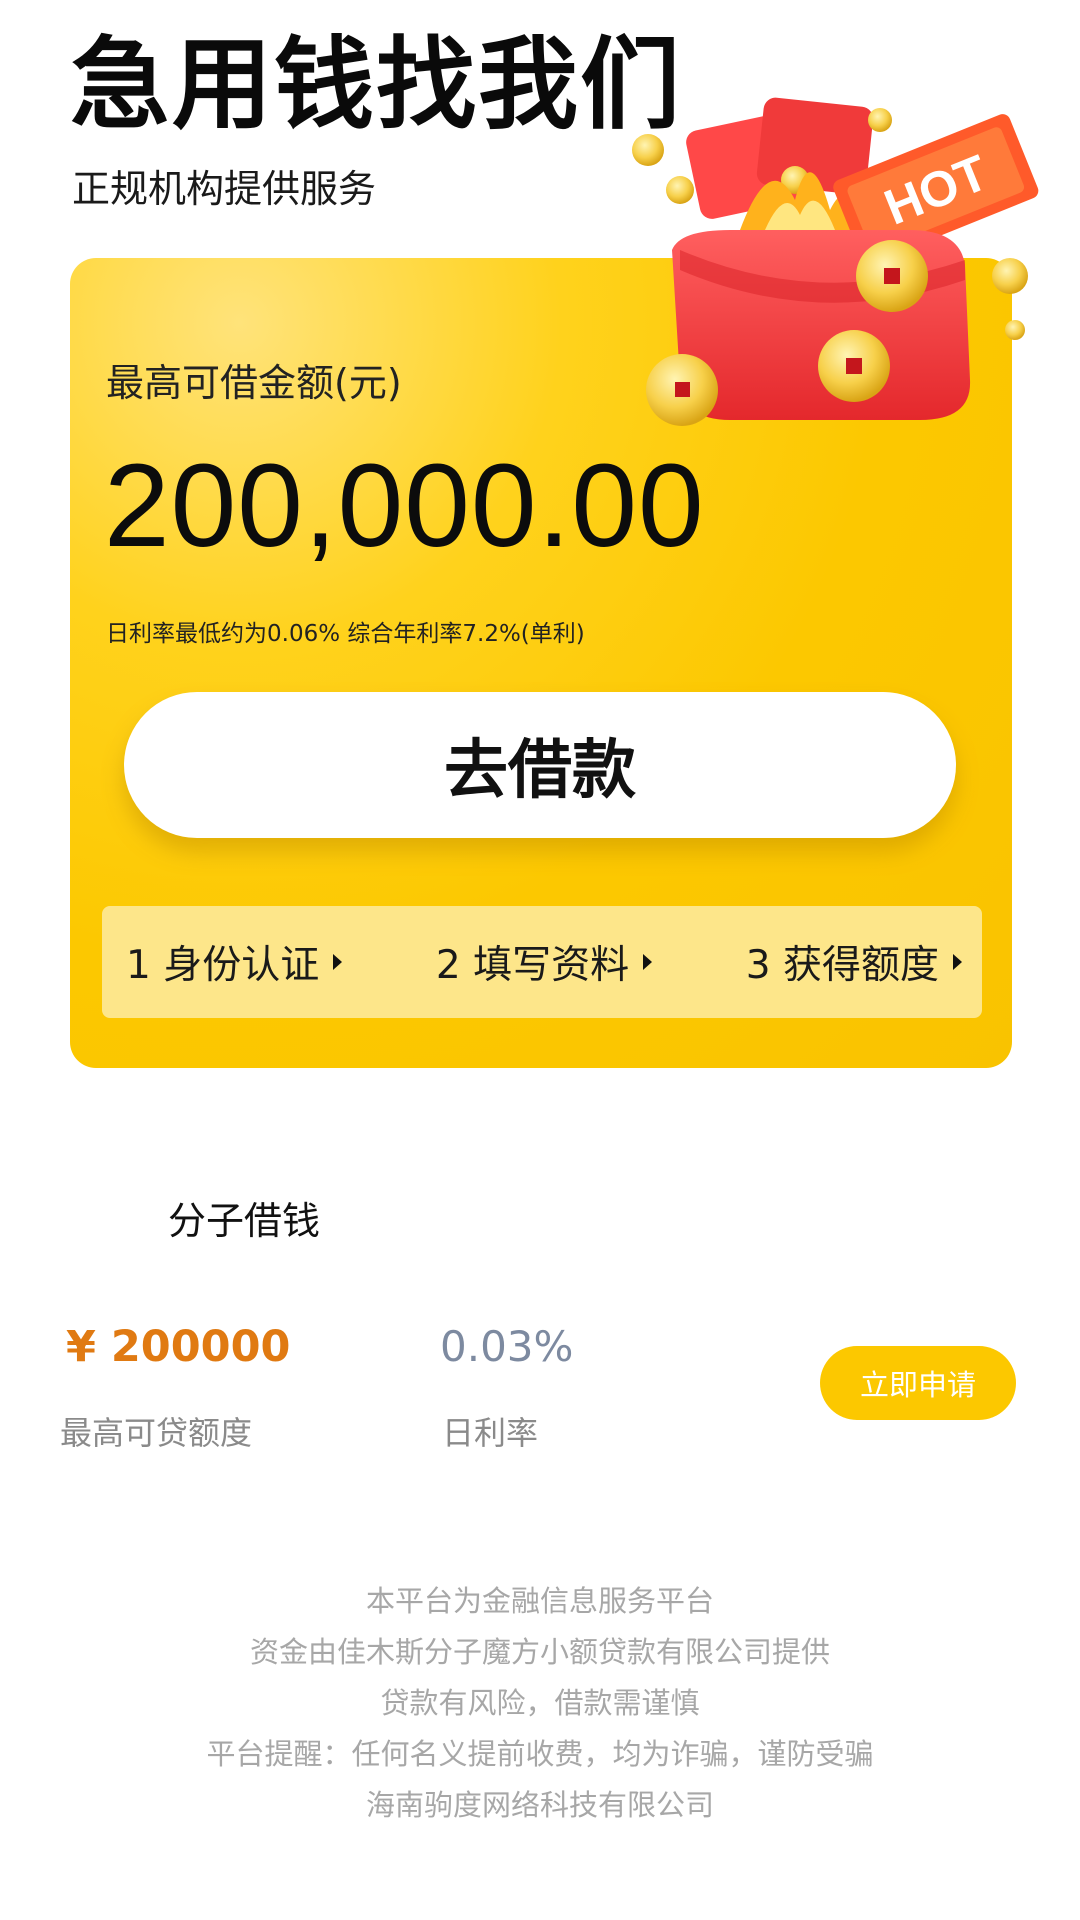  What do you see at coordinates (156, 1433) in the screenshot?
I see `product-max-amount-label: 最高可贷额度` at bounding box center [156, 1433].